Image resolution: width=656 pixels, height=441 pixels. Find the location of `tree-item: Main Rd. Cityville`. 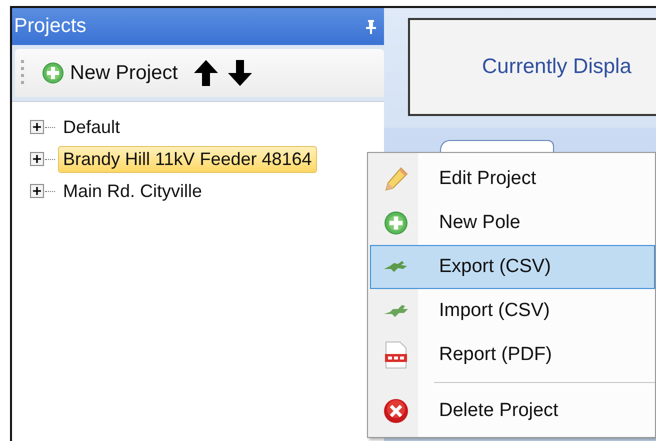

tree-item: Main Rd. Cityville is located at coordinates (133, 191).